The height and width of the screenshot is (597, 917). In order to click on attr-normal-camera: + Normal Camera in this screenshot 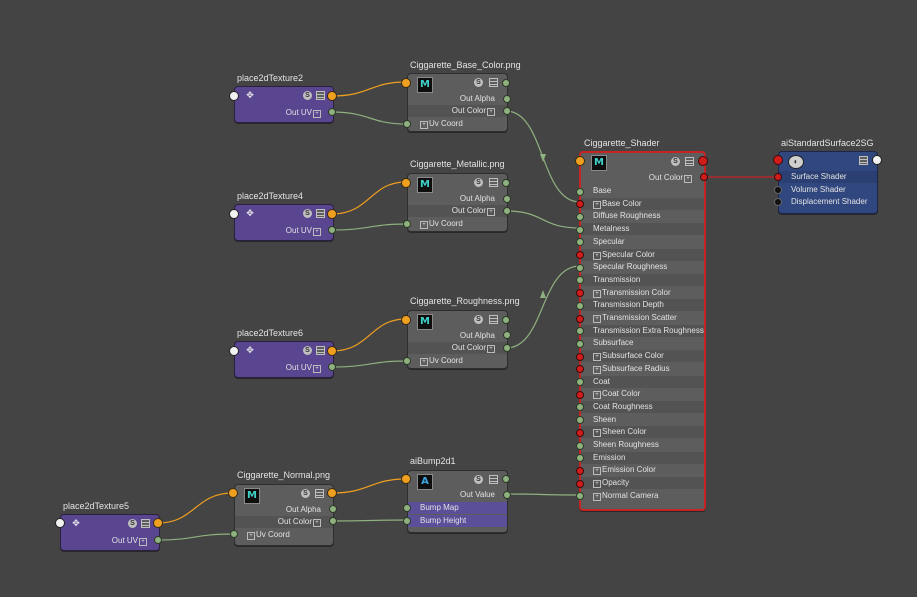, I will do `click(642, 496)`.